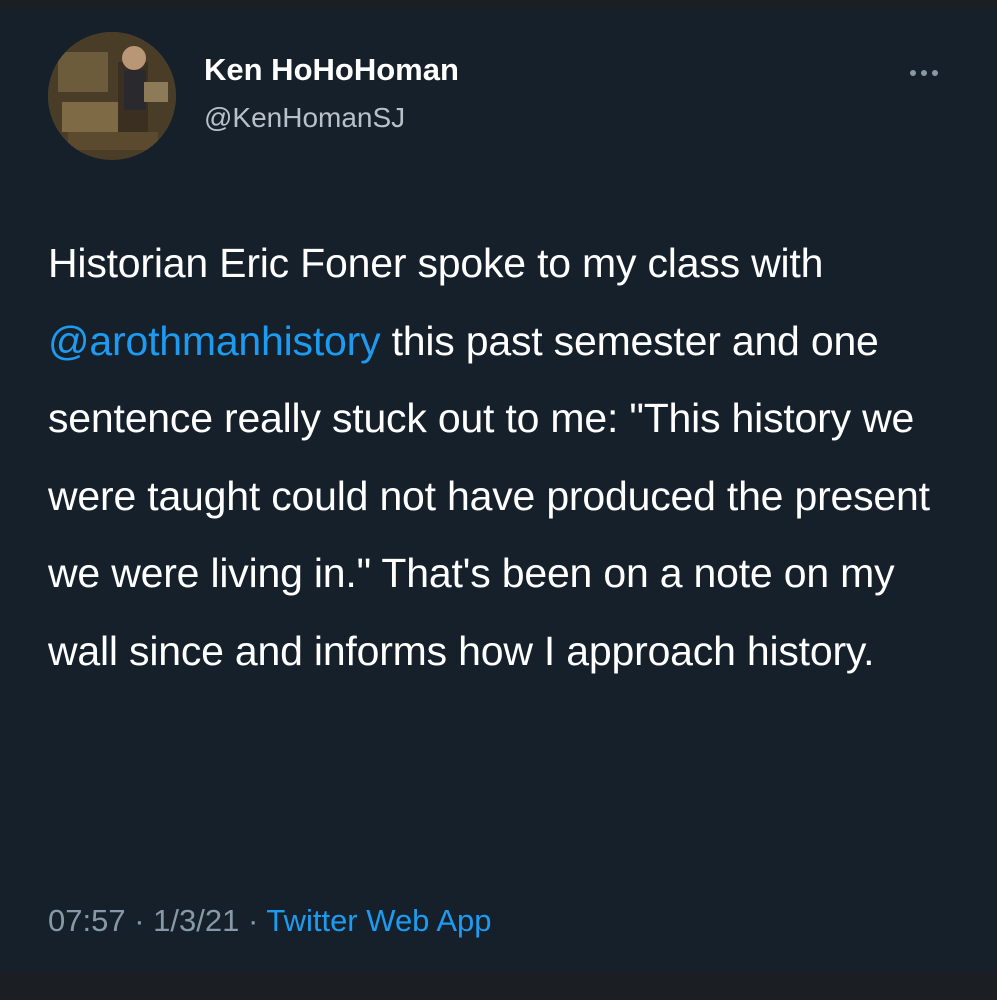  Describe the element at coordinates (498, 5) in the screenshot. I see `top-edge` at that location.